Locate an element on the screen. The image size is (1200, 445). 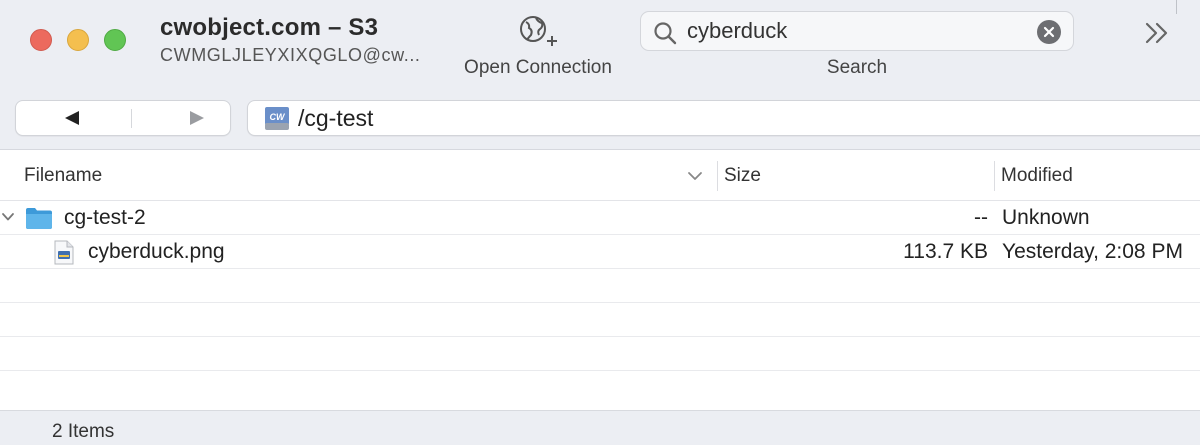
chevron-down-icon is located at coordinates (695, 176).